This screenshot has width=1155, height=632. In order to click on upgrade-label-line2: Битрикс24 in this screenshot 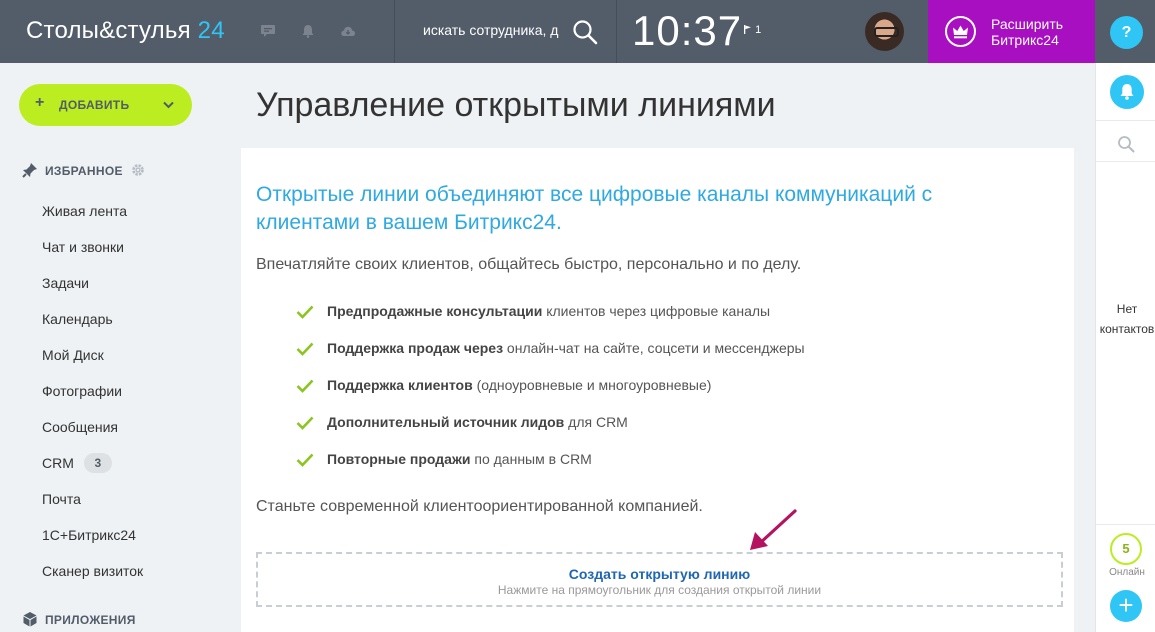, I will do `click(1025, 40)`.